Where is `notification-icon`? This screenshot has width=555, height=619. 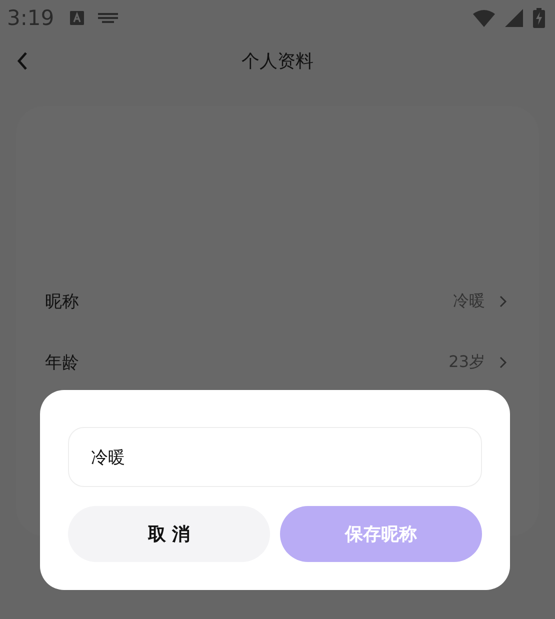
notification-icon is located at coordinates (77, 18).